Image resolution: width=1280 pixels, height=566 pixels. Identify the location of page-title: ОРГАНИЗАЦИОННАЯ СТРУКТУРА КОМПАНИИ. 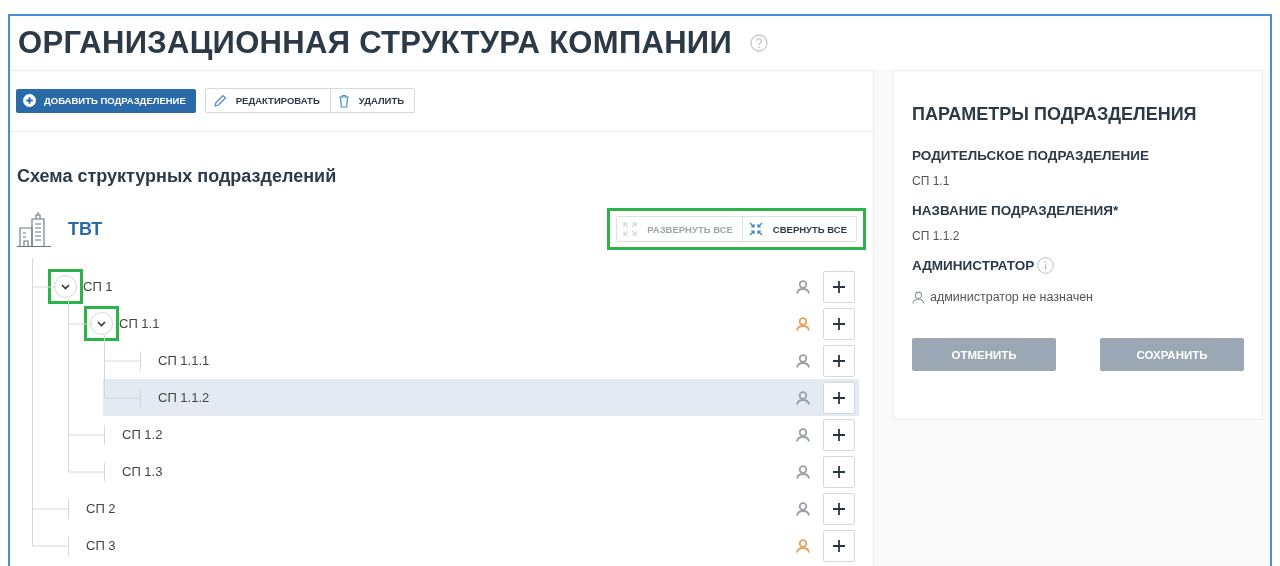
(375, 43).